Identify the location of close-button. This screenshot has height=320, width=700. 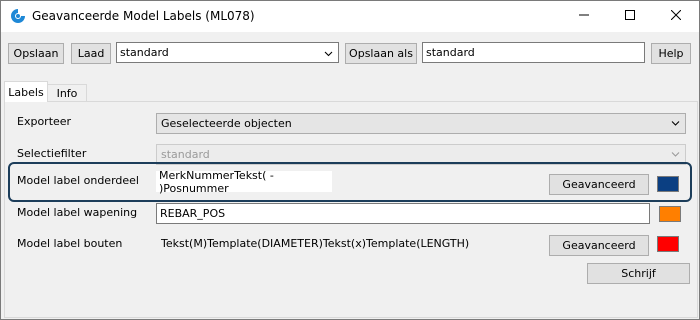
(676, 16).